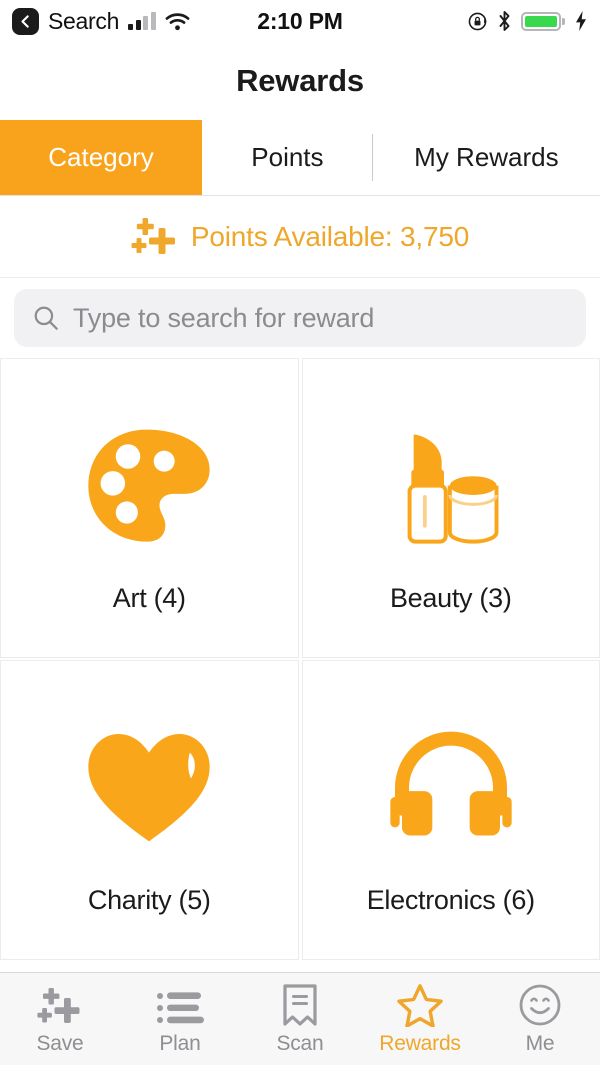 This screenshot has width=600, height=1065. I want to click on headphones-icon, so click(451, 790).